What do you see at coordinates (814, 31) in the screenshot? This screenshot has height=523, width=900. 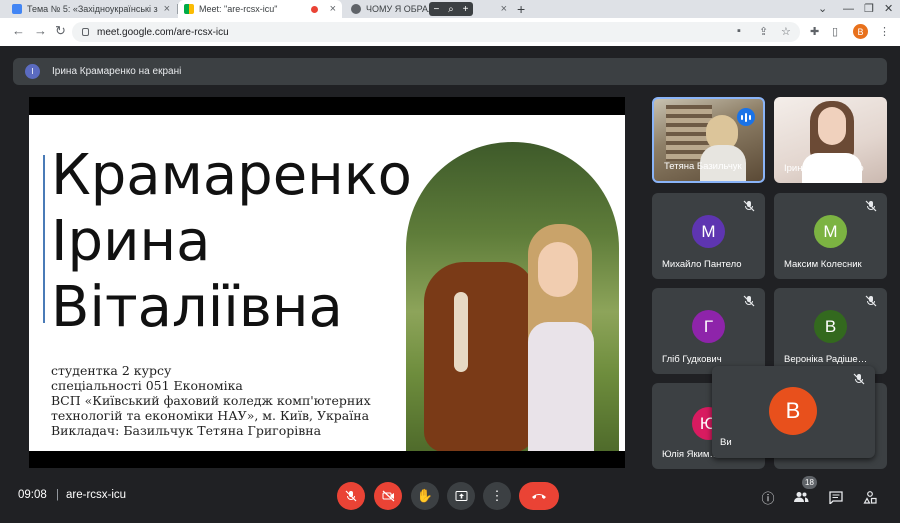 I see `extensions-icon: ✚` at bounding box center [814, 31].